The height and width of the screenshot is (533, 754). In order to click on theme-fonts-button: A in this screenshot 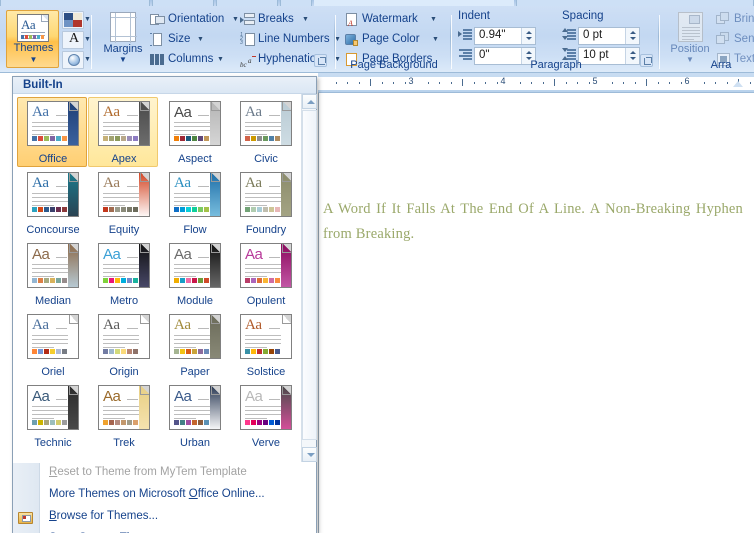, I will do `click(73, 40)`.